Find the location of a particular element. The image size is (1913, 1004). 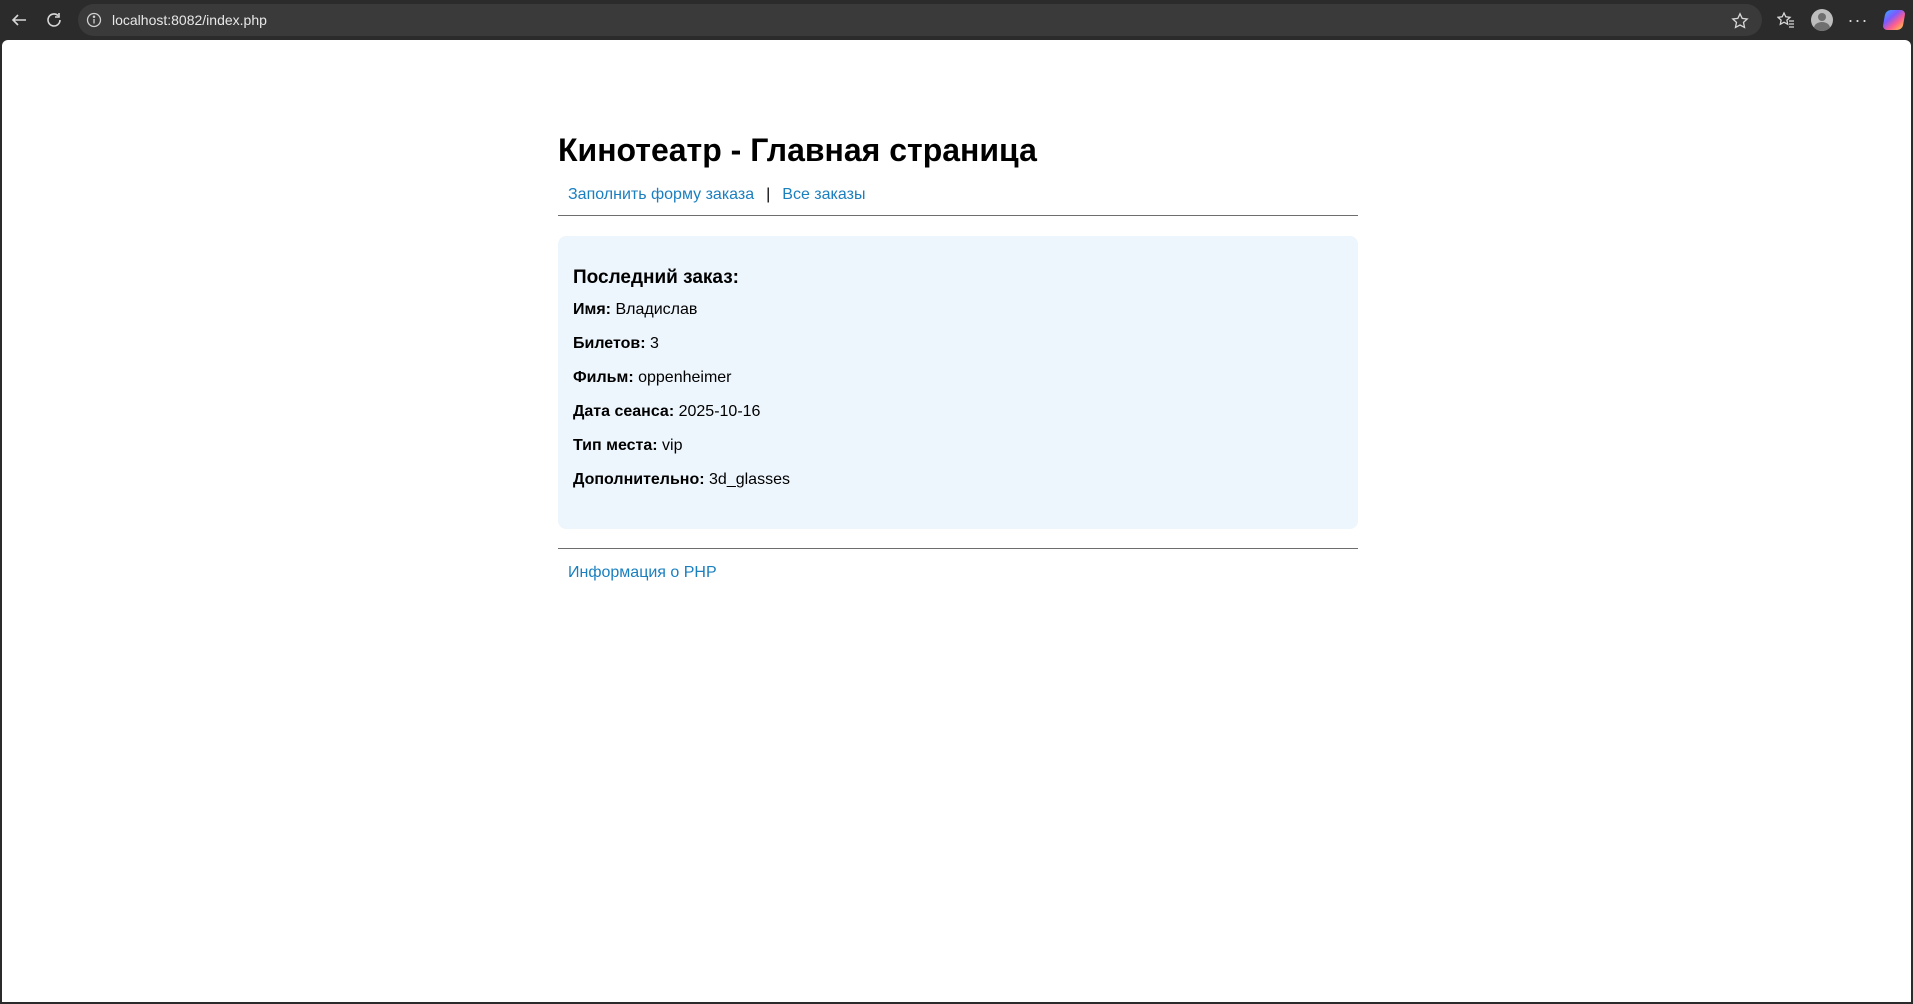

order-label: Тип места: is located at coordinates (615, 445).